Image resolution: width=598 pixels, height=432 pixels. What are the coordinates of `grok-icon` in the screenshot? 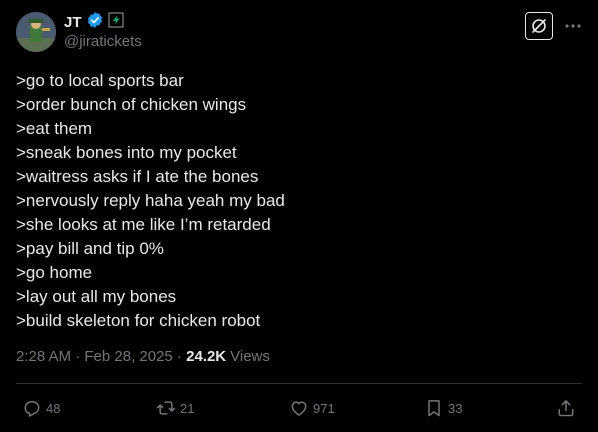 It's located at (539, 26).